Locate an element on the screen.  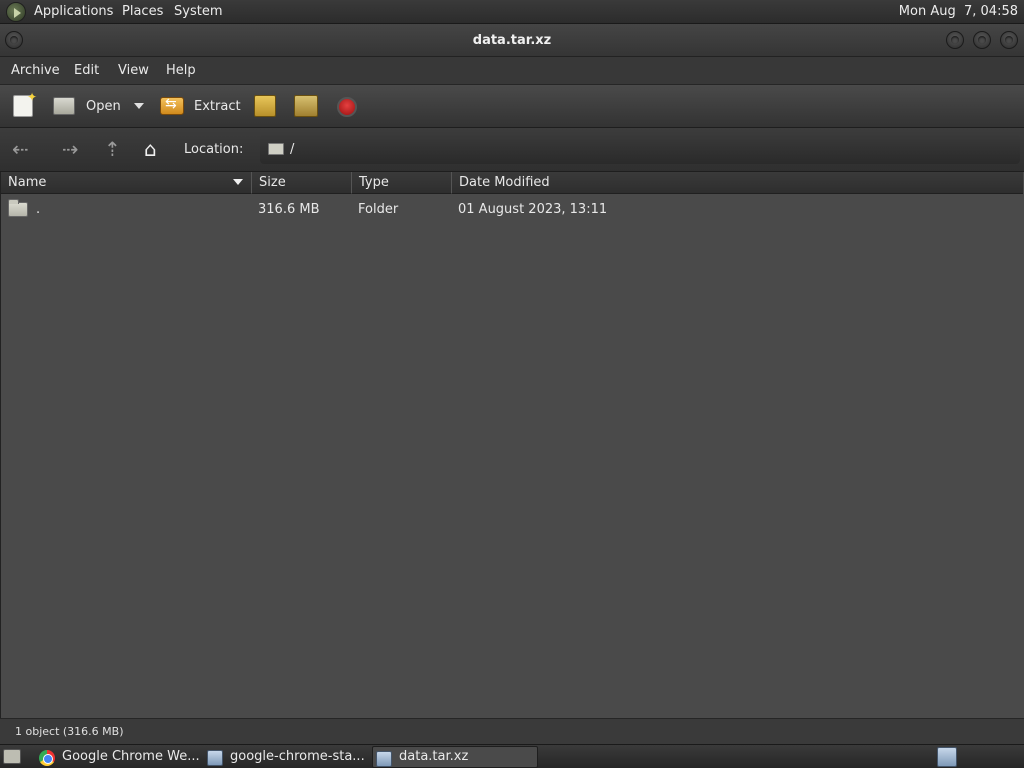
taskbar-item-data-tar-xz: data.tar.xz is located at coordinates (455, 757).